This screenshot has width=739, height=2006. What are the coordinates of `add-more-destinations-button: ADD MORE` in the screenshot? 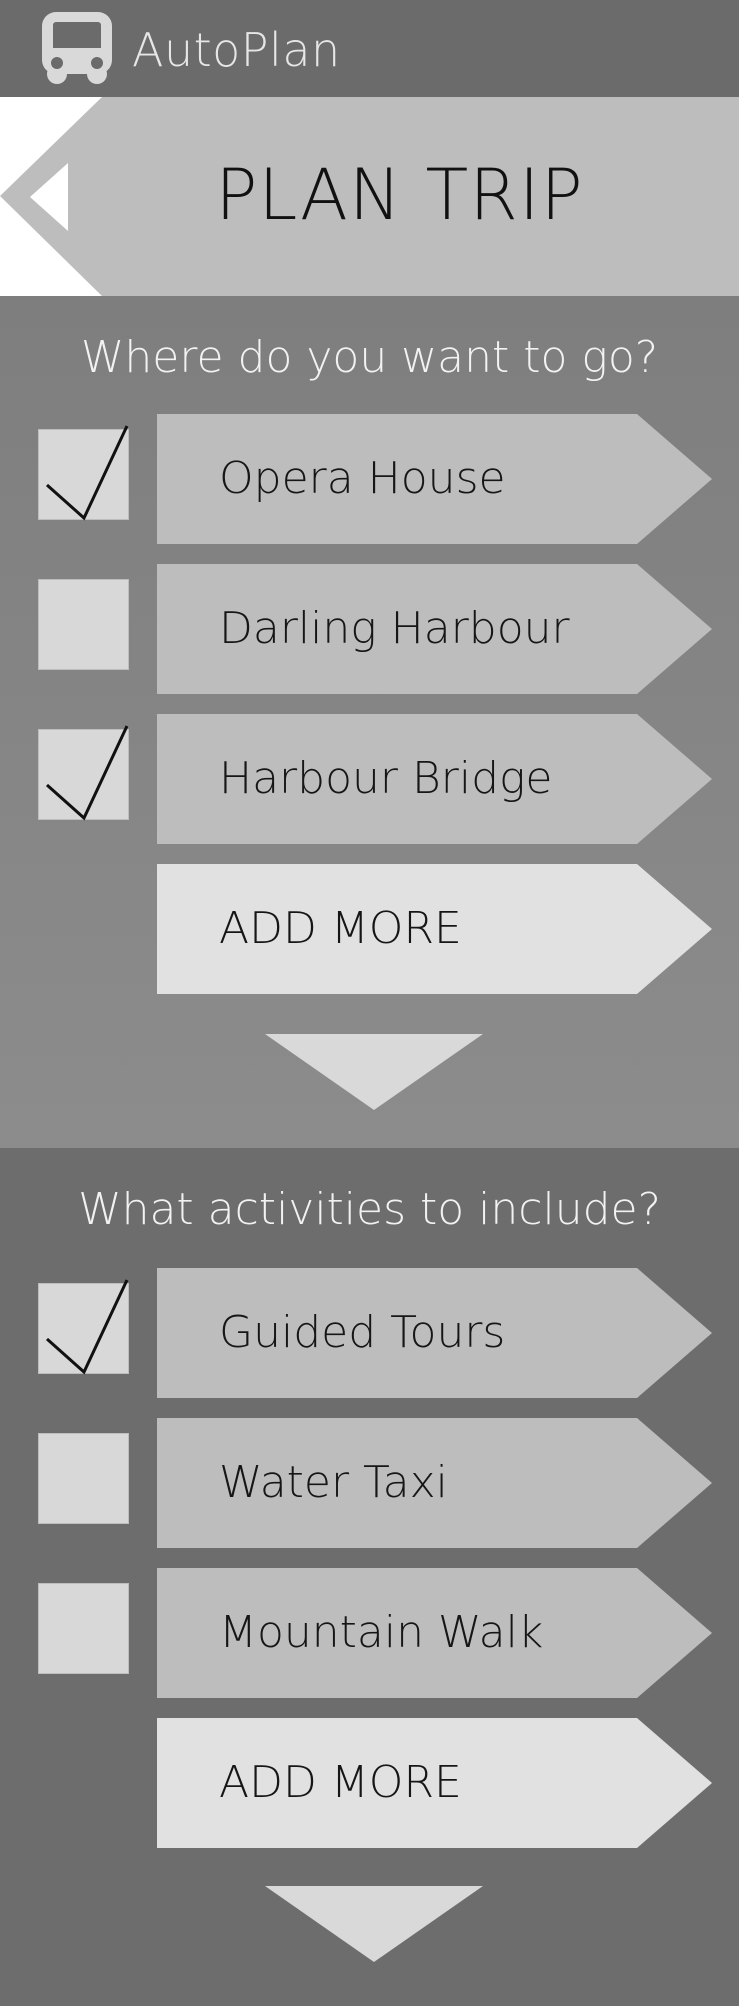 It's located at (434, 929).